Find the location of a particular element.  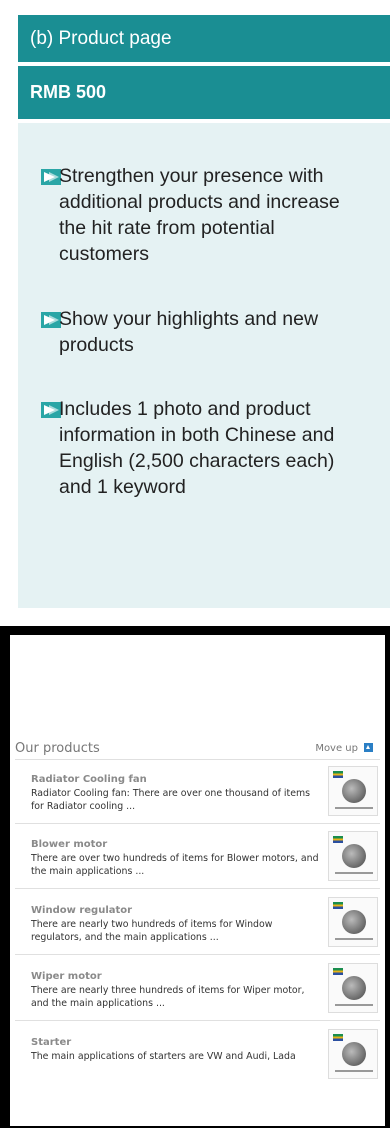

move-up-link: Move up is located at coordinates (344, 748).